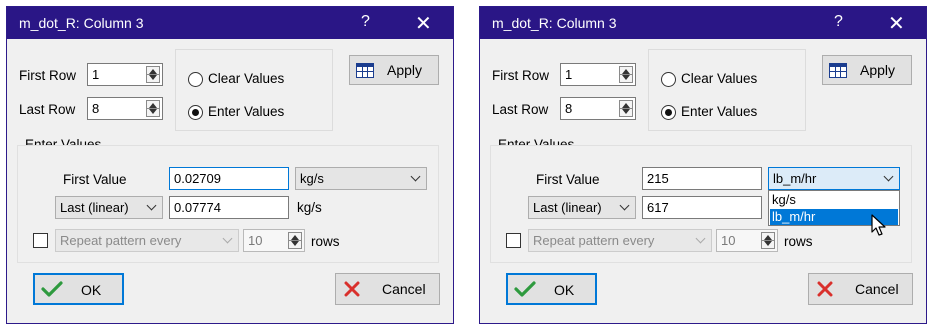 The height and width of the screenshot is (330, 934). I want to click on first-unit-select: lb_m/hr, so click(834, 178).